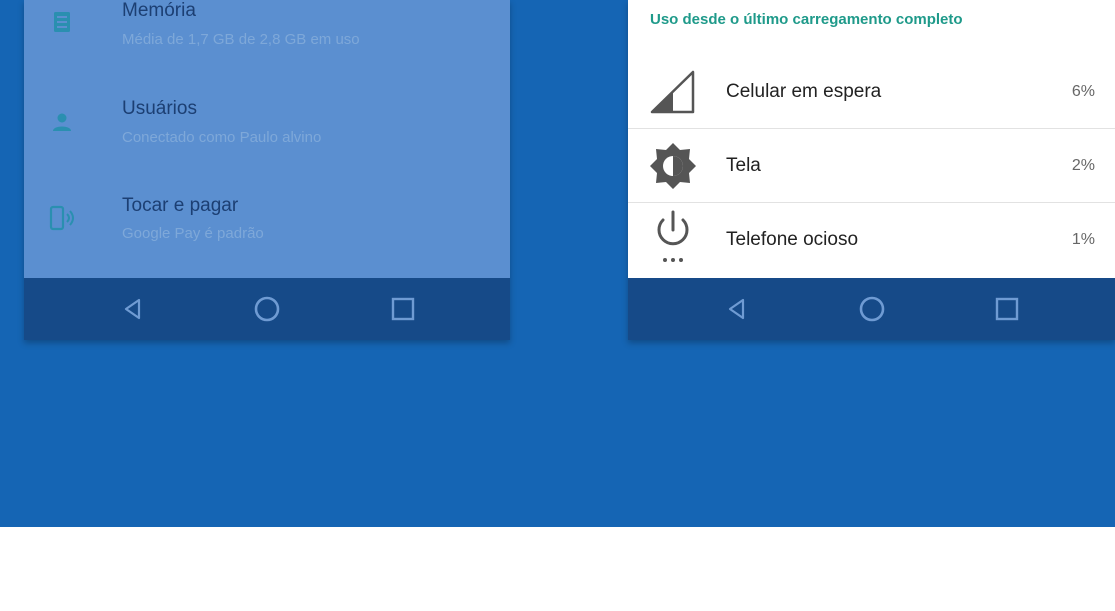 The width and height of the screenshot is (1115, 611). Describe the element at coordinates (62, 218) in the screenshot. I see `tap-pay-icon` at that location.